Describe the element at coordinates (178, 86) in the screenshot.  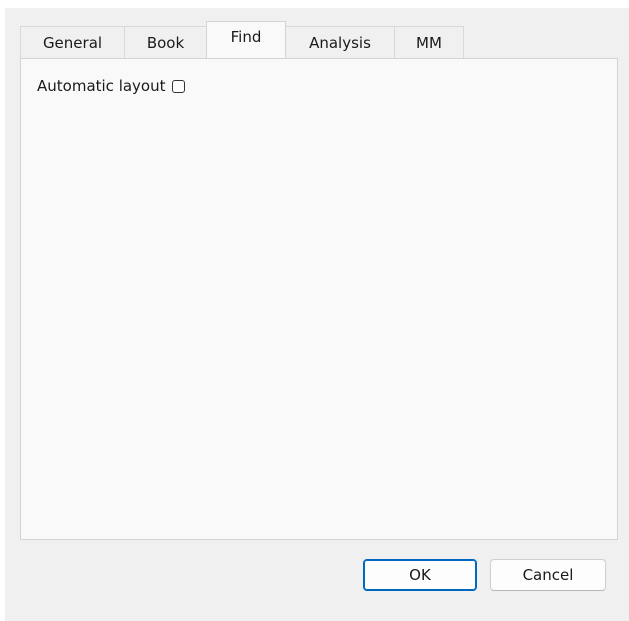
I see `automatic-layout-checkbox` at that location.